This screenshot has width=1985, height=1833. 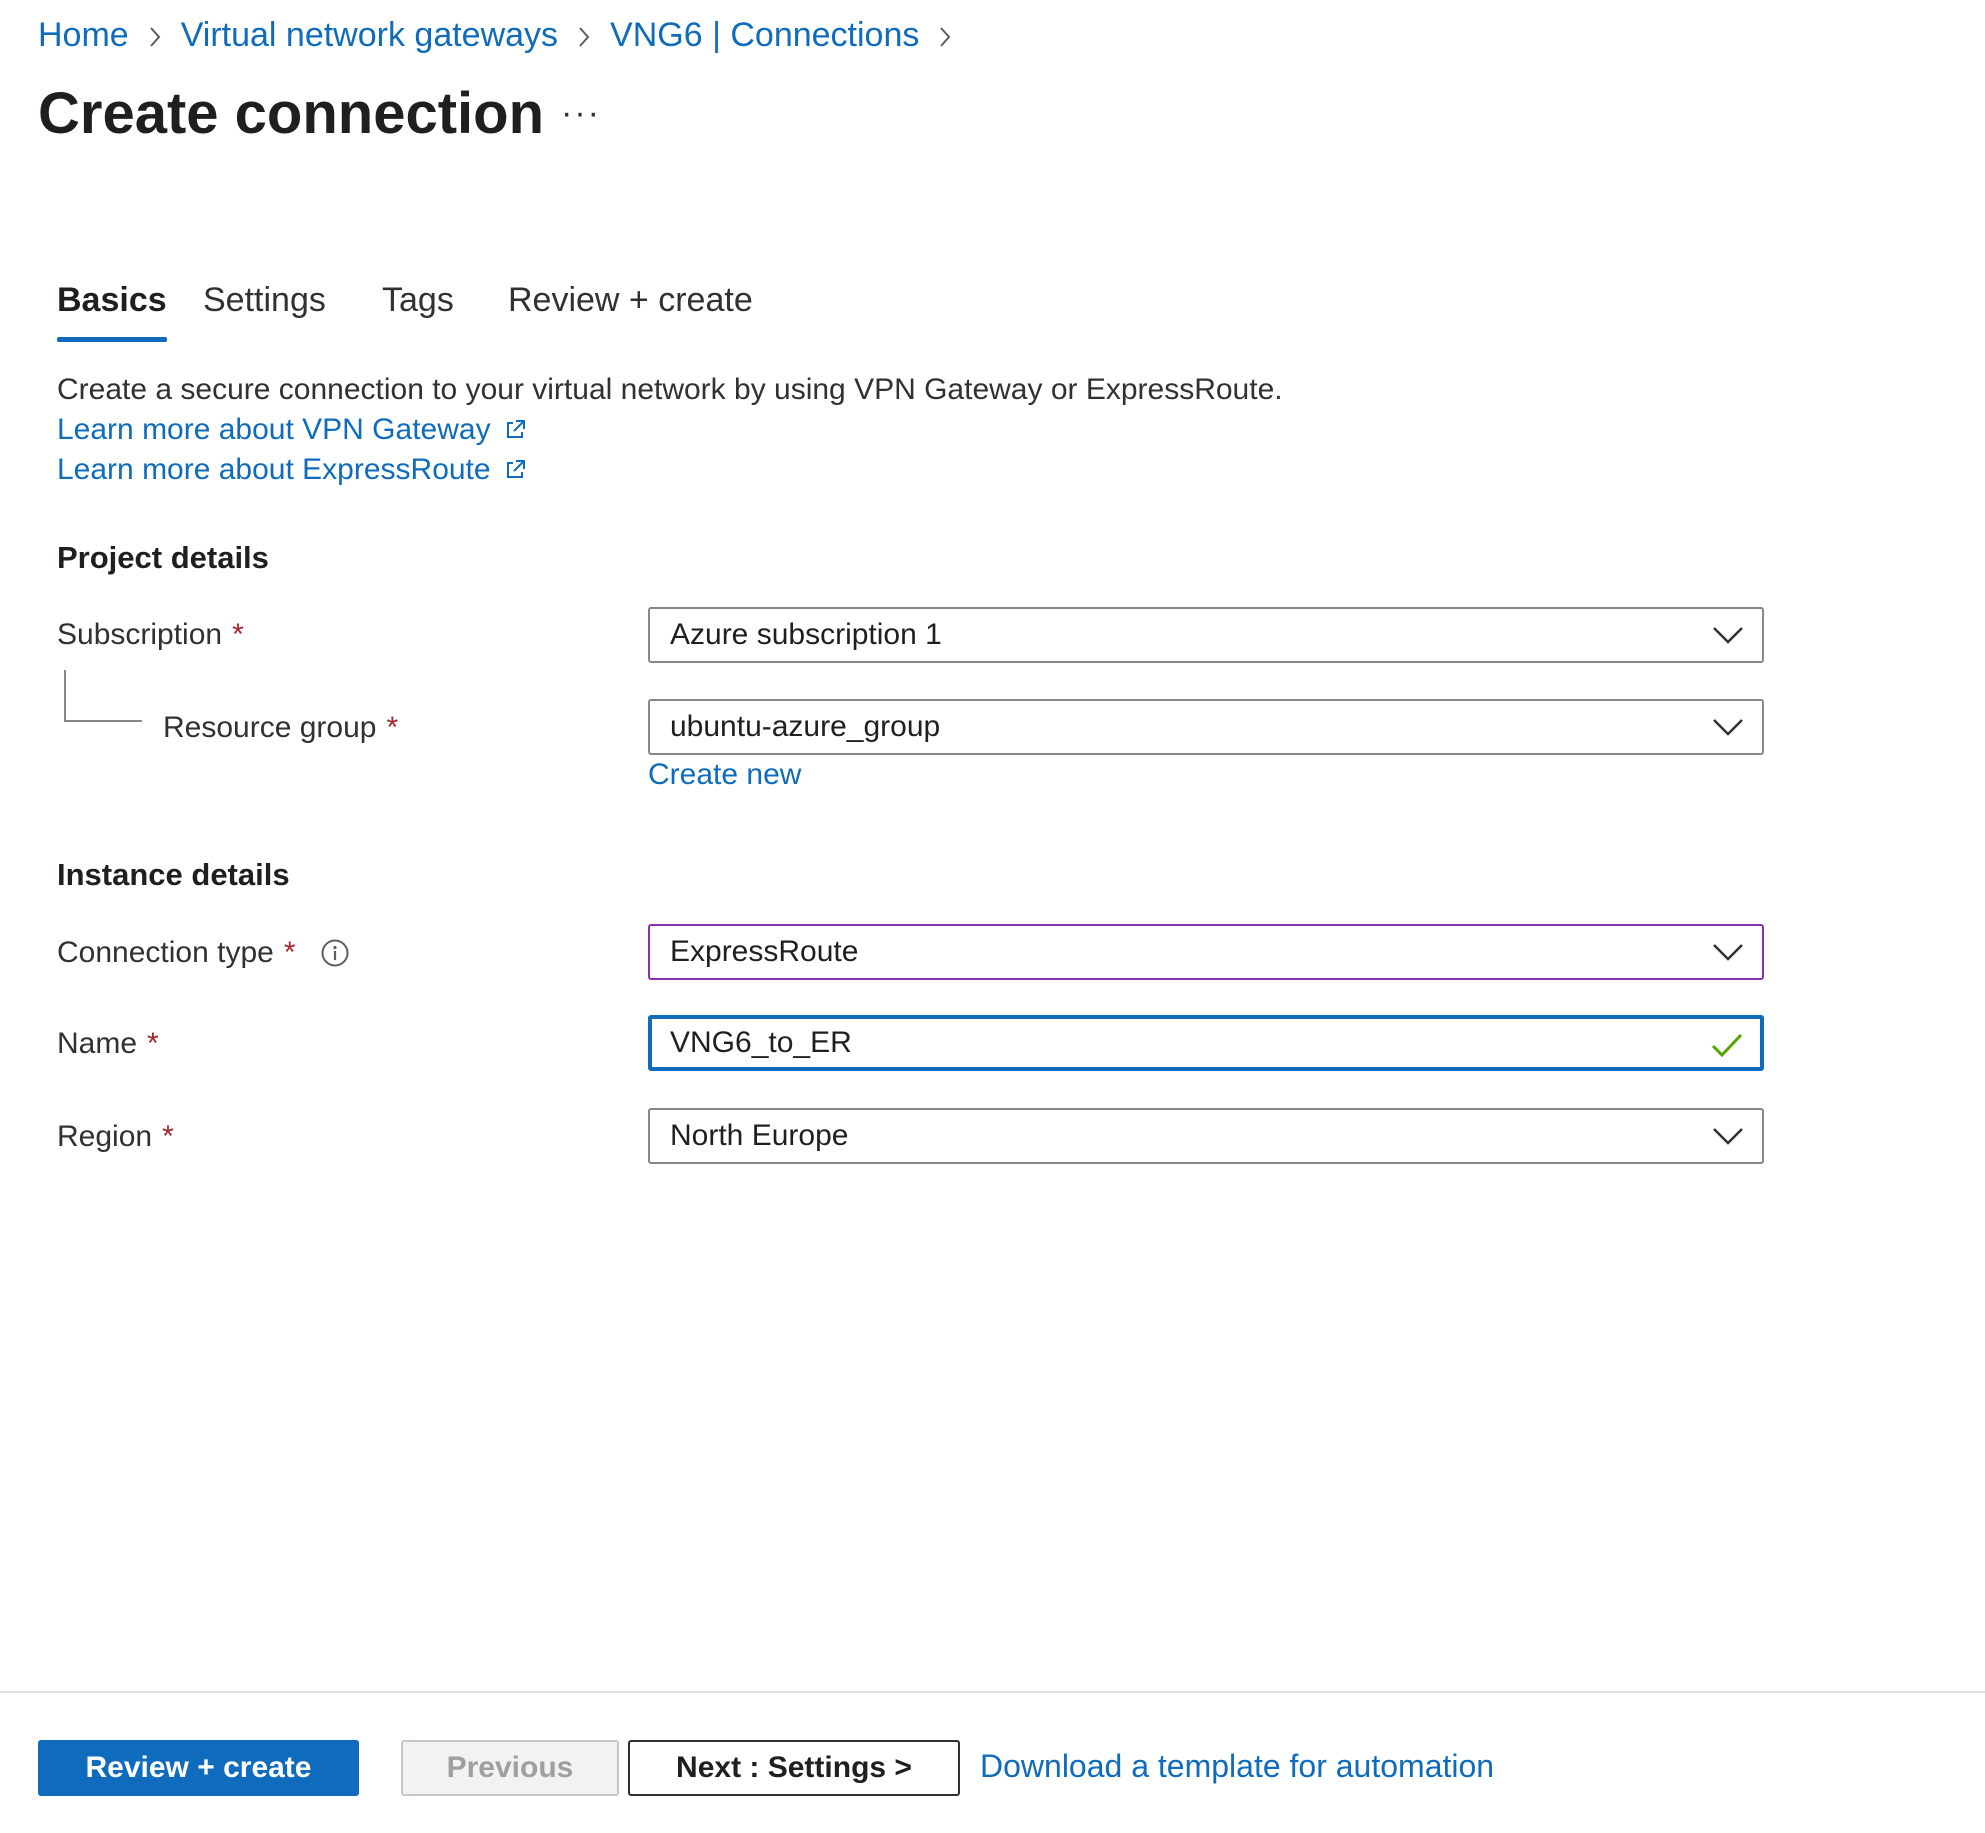 What do you see at coordinates (1727, 1045) in the screenshot?
I see `checkmark-icon` at bounding box center [1727, 1045].